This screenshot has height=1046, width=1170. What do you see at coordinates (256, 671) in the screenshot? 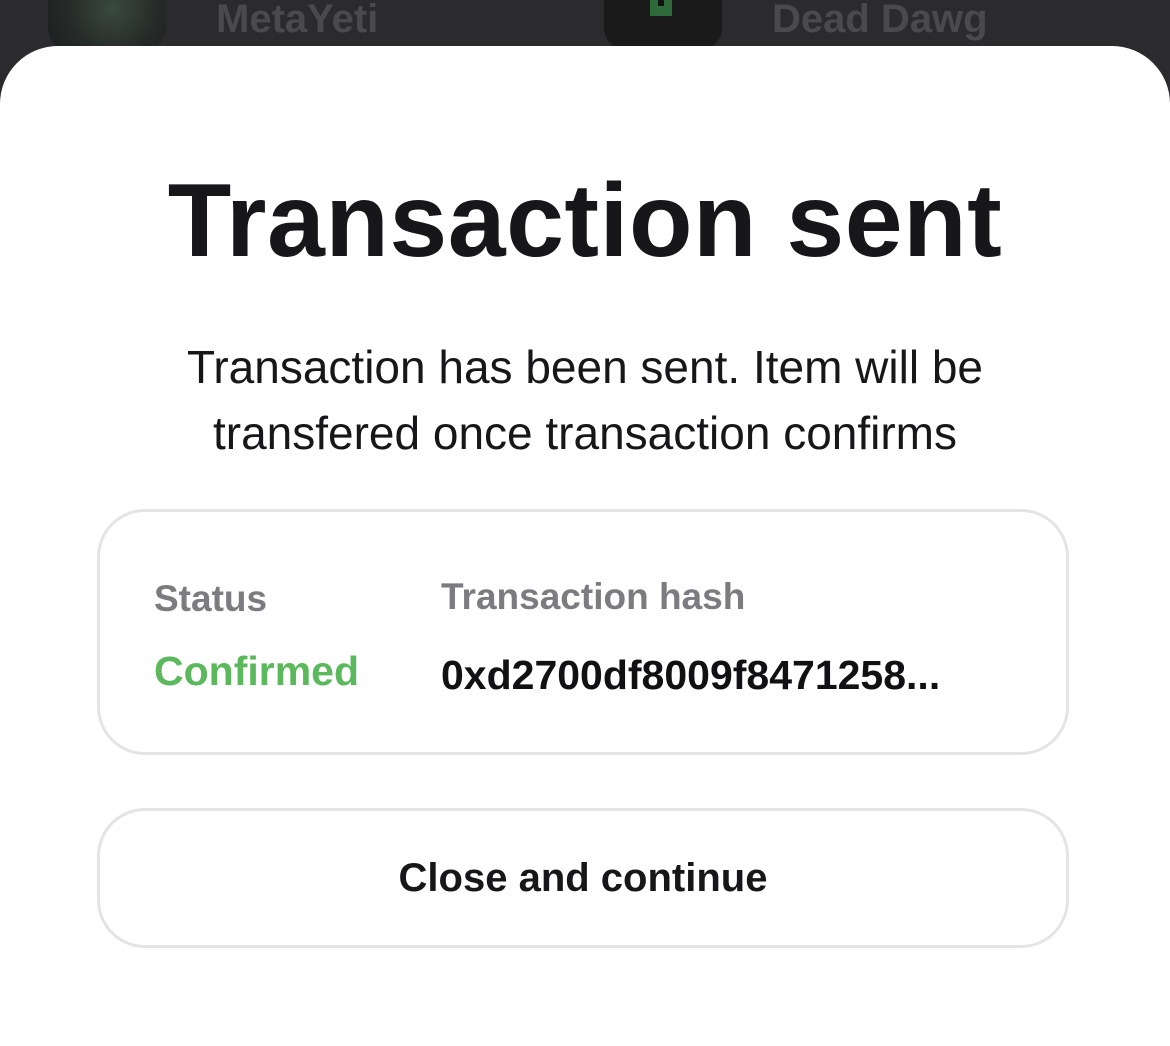
I see `status-value: Confirmed` at bounding box center [256, 671].